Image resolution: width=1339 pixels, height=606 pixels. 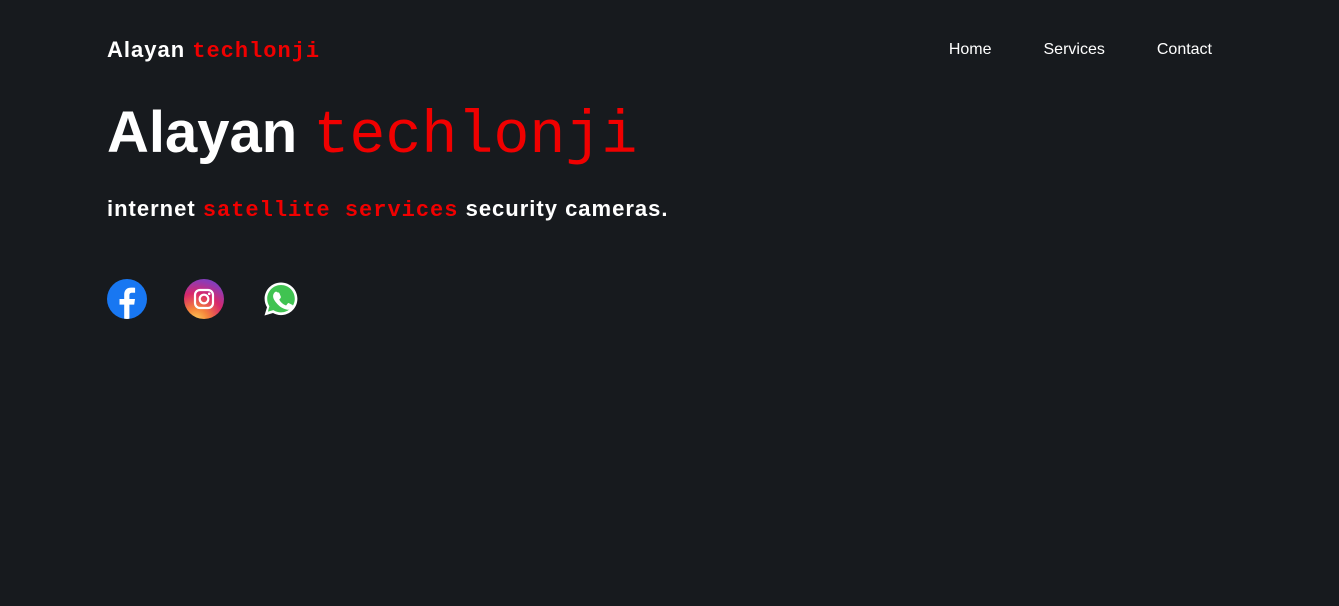 What do you see at coordinates (151, 208) in the screenshot?
I see `tagline-part1: internet` at bounding box center [151, 208].